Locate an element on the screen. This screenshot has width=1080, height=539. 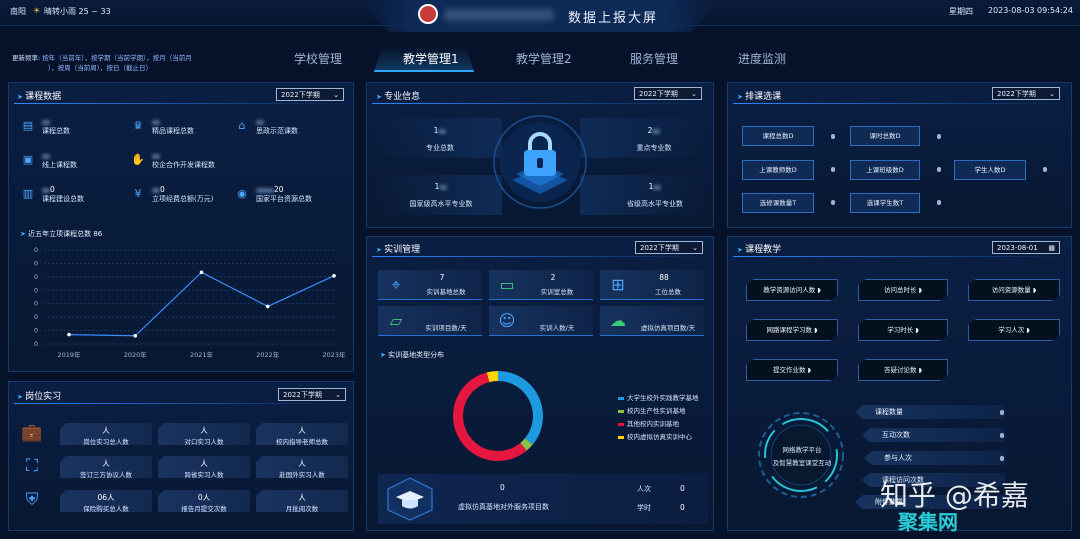
sched-elective-count: 选修课数量T is located at coordinates (778, 203).